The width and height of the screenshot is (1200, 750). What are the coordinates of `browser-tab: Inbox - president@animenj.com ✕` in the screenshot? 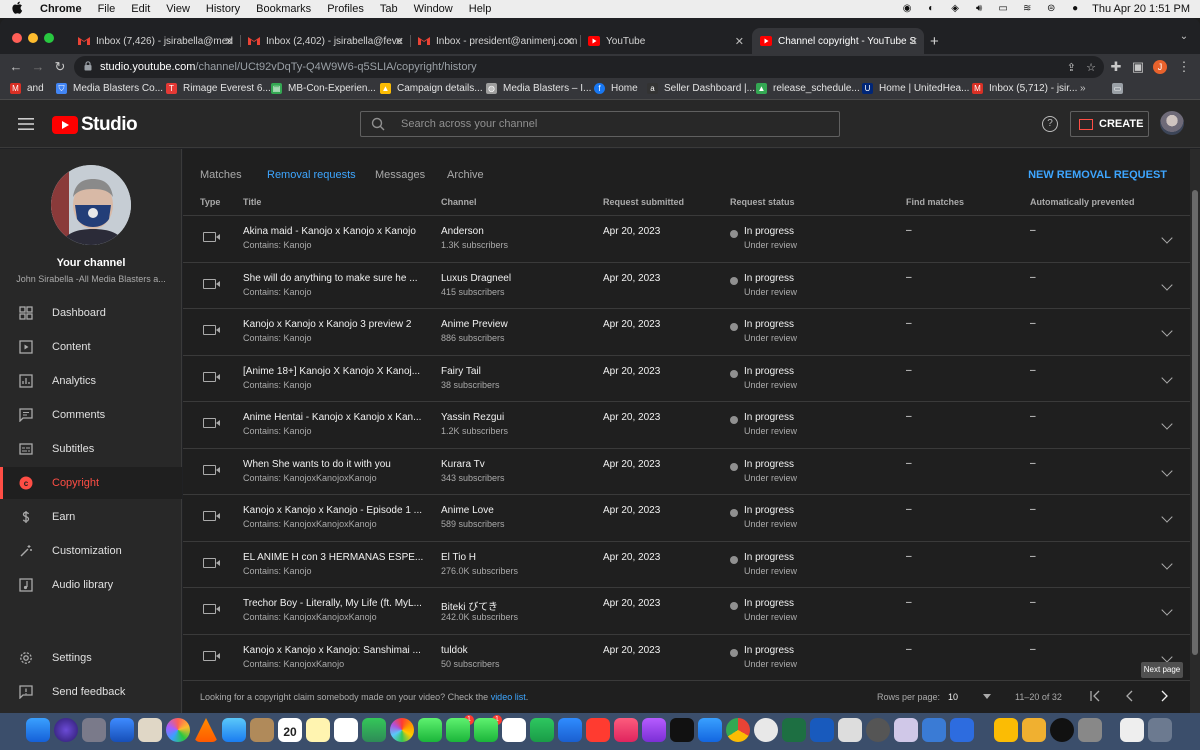 It's located at (495, 41).